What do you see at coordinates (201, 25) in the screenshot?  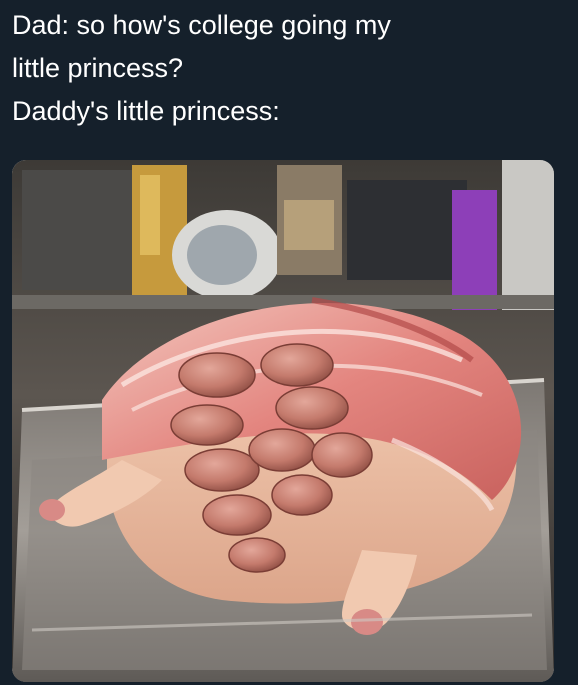 I see `caption-line-1: Dad: so how's college going my` at bounding box center [201, 25].